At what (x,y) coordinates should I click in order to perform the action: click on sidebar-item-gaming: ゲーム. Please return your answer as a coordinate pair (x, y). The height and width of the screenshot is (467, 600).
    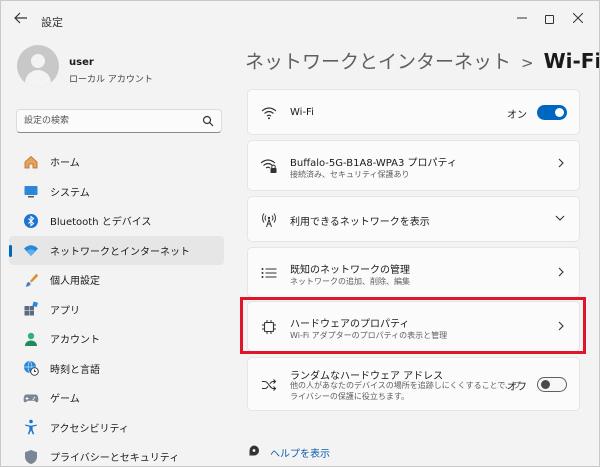
    Looking at the image, I should click on (116, 398).